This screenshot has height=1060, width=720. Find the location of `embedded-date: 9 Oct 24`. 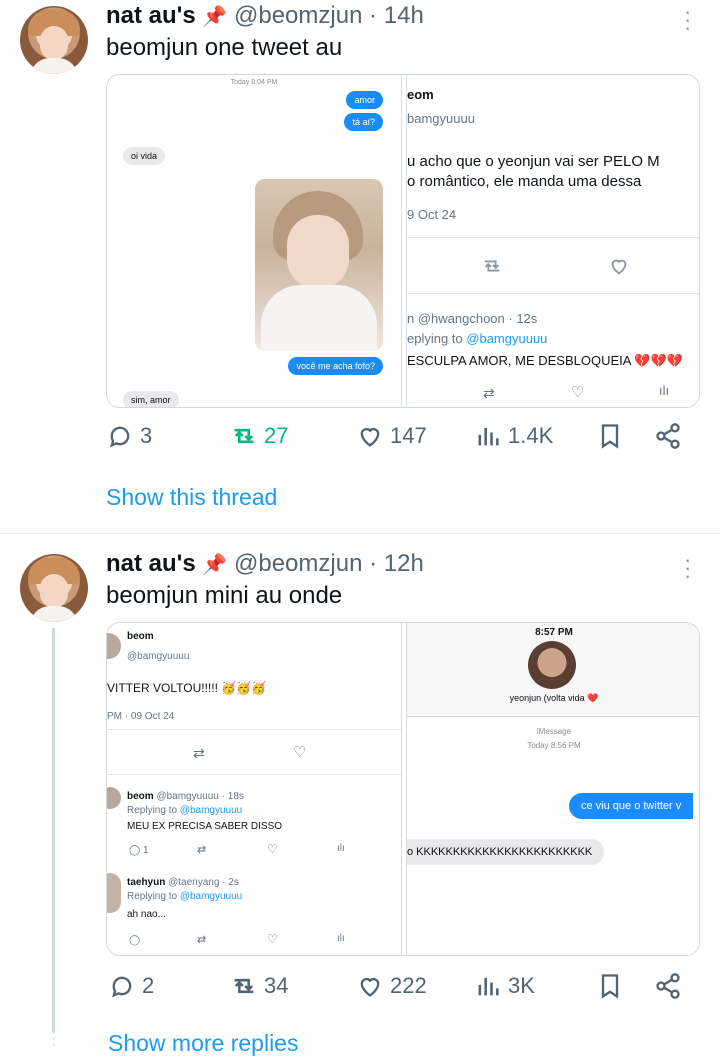

embedded-date: 9 Oct 24 is located at coordinates (432, 214).